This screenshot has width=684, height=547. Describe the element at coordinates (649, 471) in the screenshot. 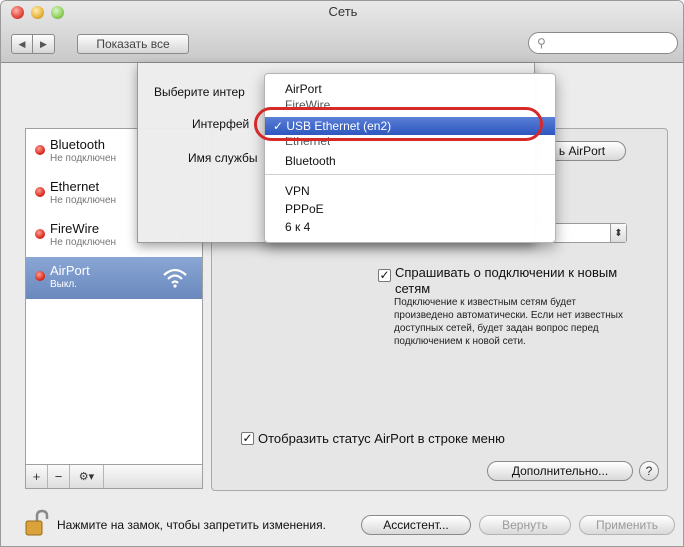

I see `help-button: ?` at that location.